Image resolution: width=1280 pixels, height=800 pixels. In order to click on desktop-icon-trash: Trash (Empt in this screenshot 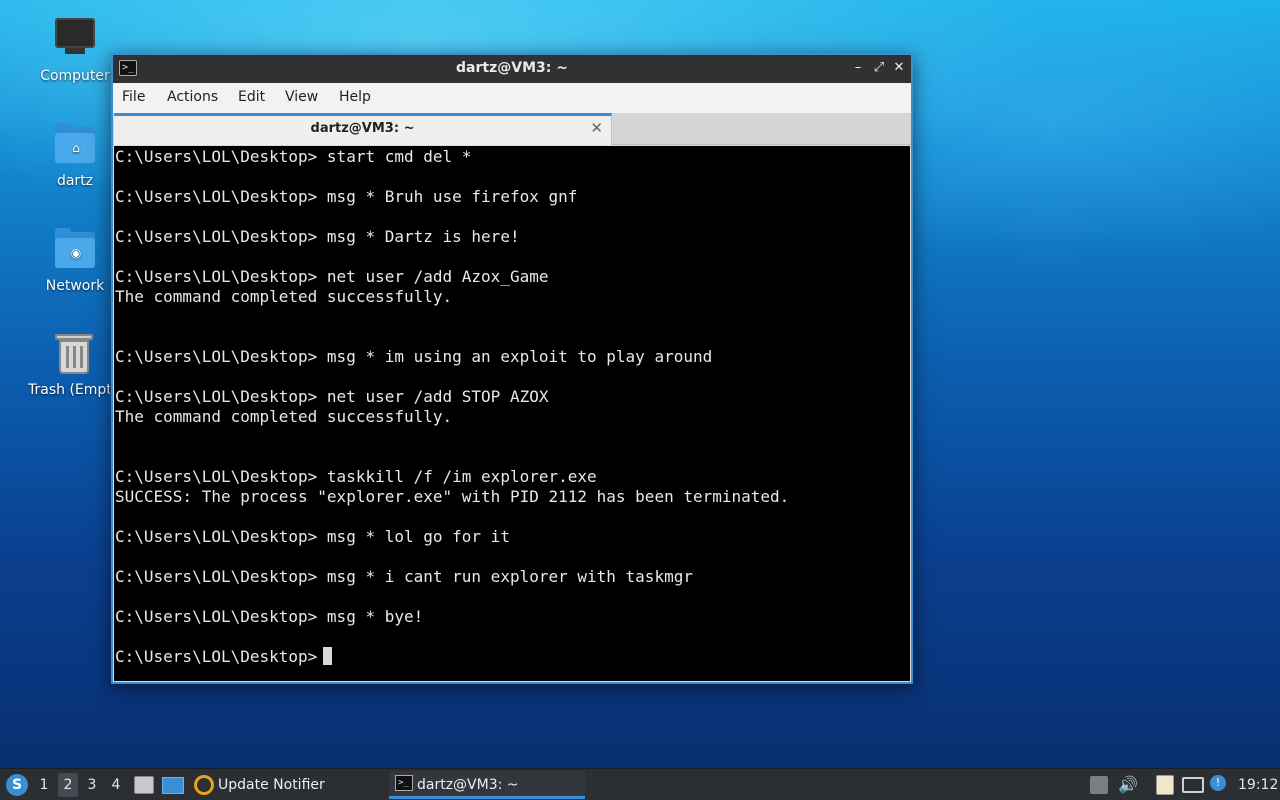, I will do `click(65, 365)`.